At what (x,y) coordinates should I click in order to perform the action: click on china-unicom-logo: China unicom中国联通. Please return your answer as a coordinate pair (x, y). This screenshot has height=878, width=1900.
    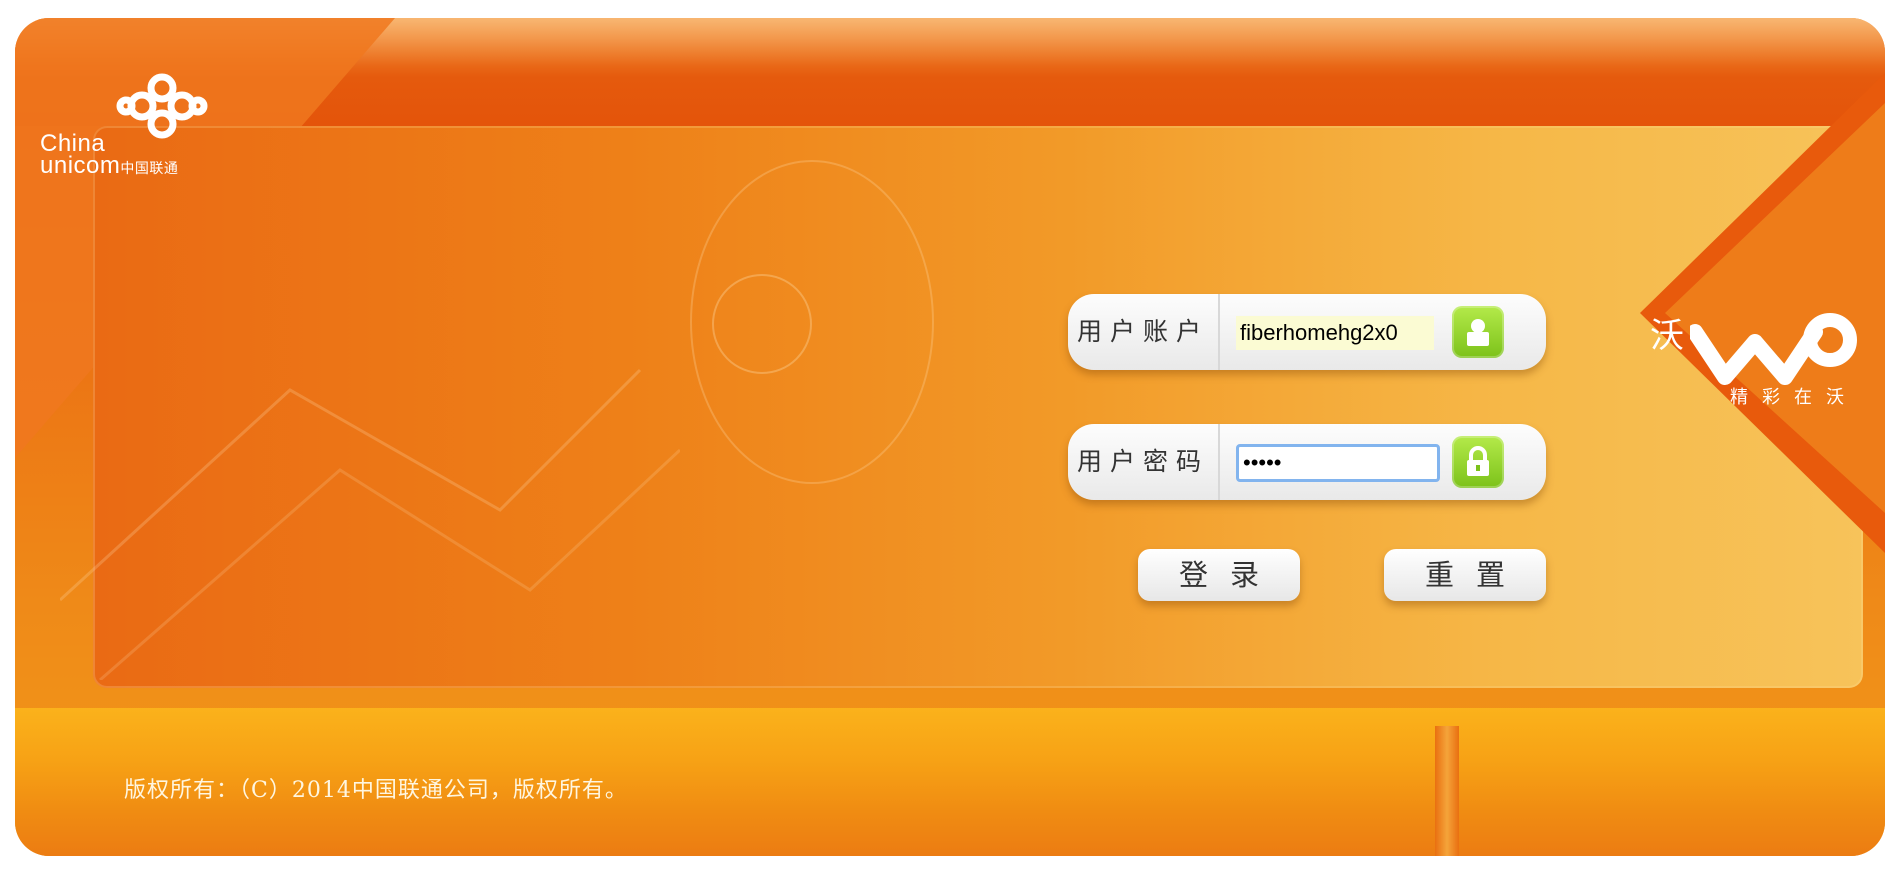
    Looking at the image, I should click on (130, 127).